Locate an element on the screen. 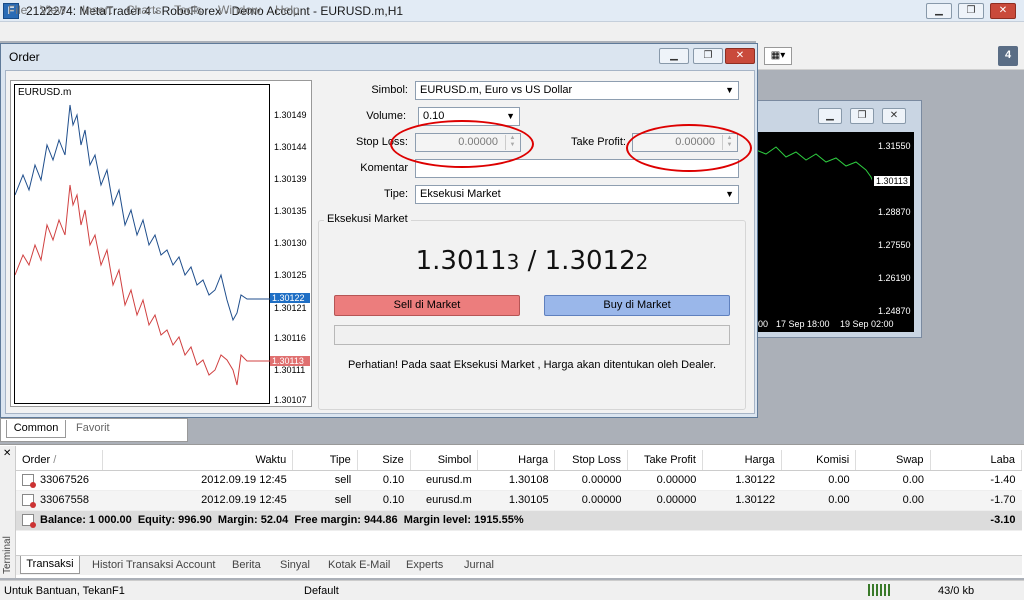 This screenshot has height=600, width=1024. bg-time: 00 is located at coordinates (763, 324).